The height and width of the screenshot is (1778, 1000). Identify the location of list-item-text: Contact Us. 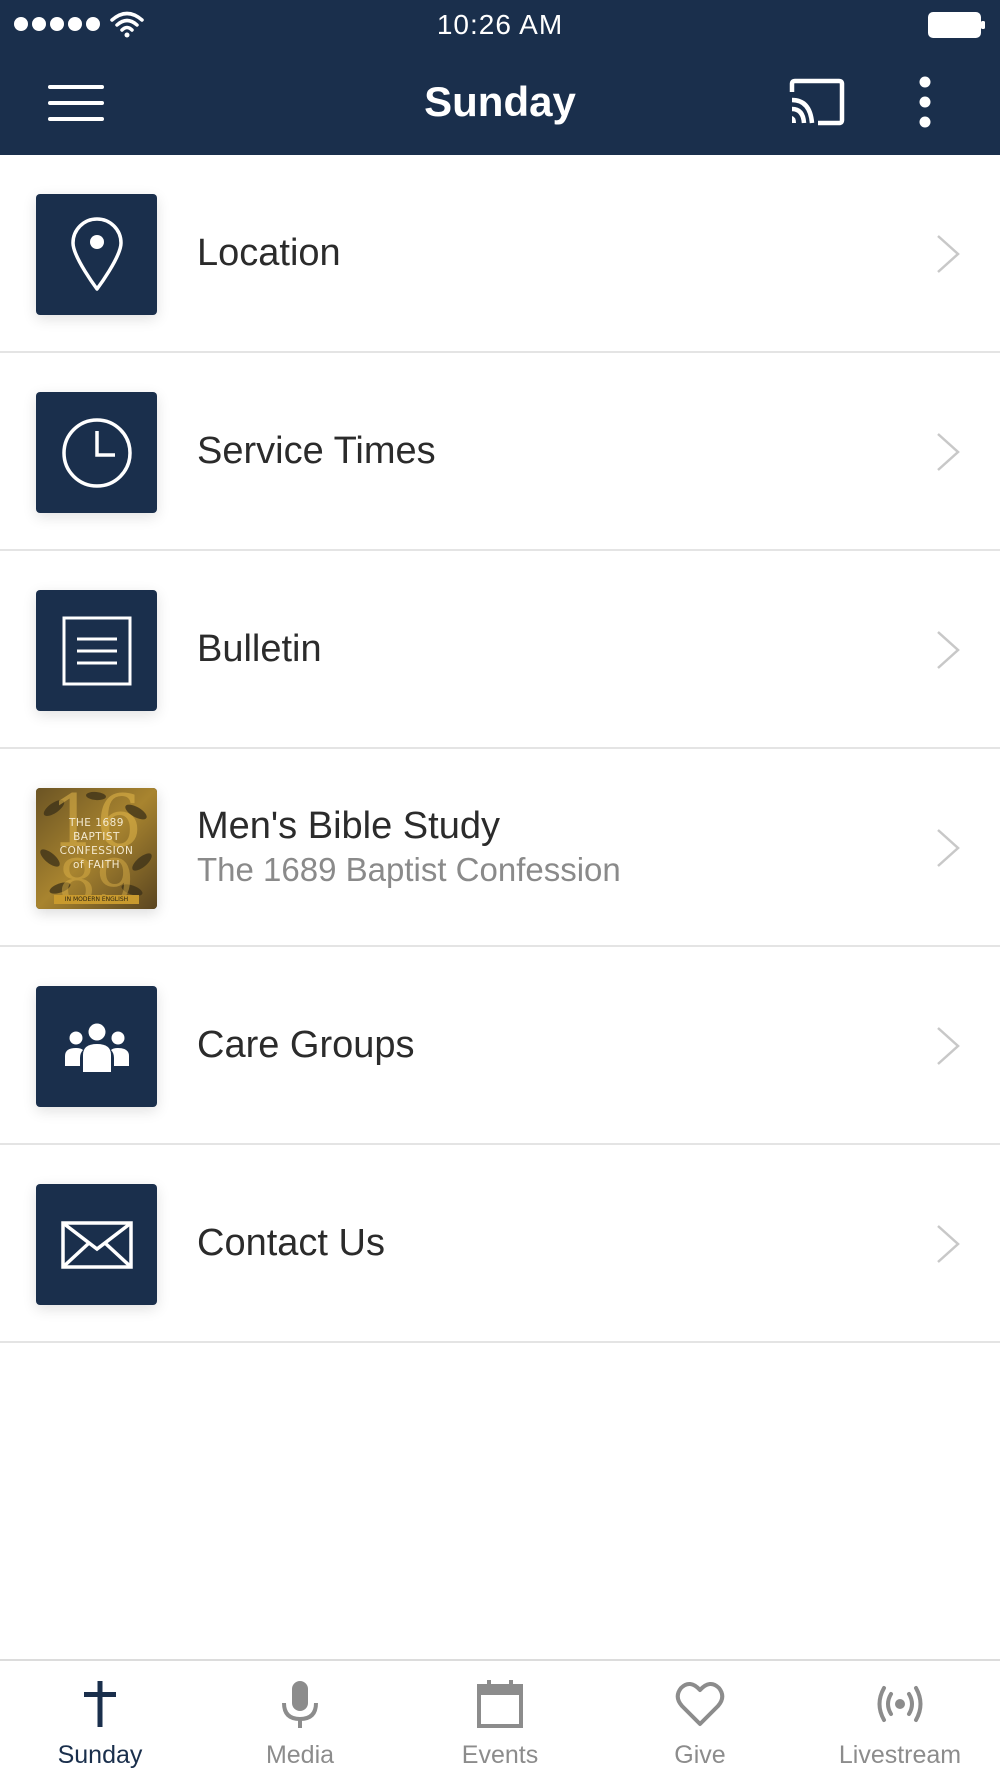
(291, 1243).